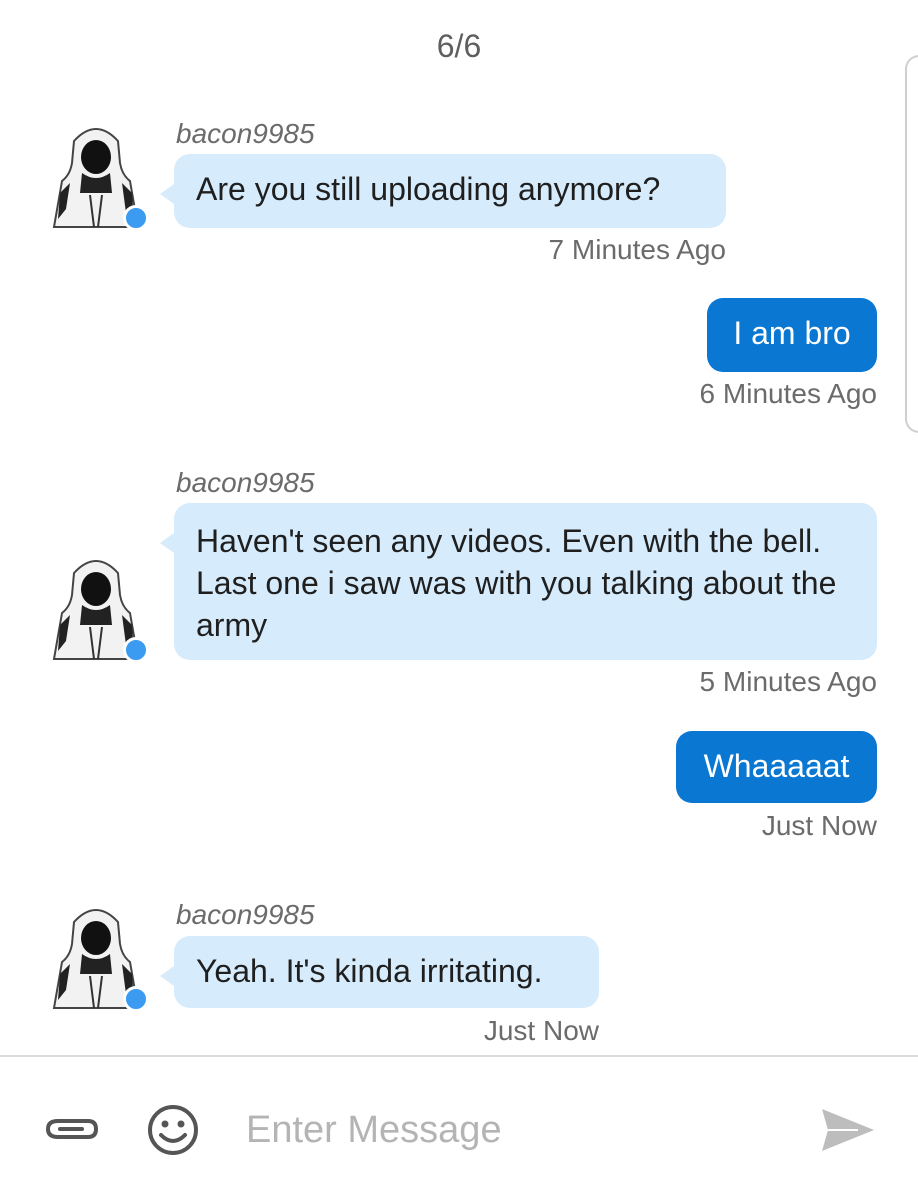 This screenshot has height=1200, width=918. What do you see at coordinates (847, 1132) in the screenshot?
I see `send-icon` at bounding box center [847, 1132].